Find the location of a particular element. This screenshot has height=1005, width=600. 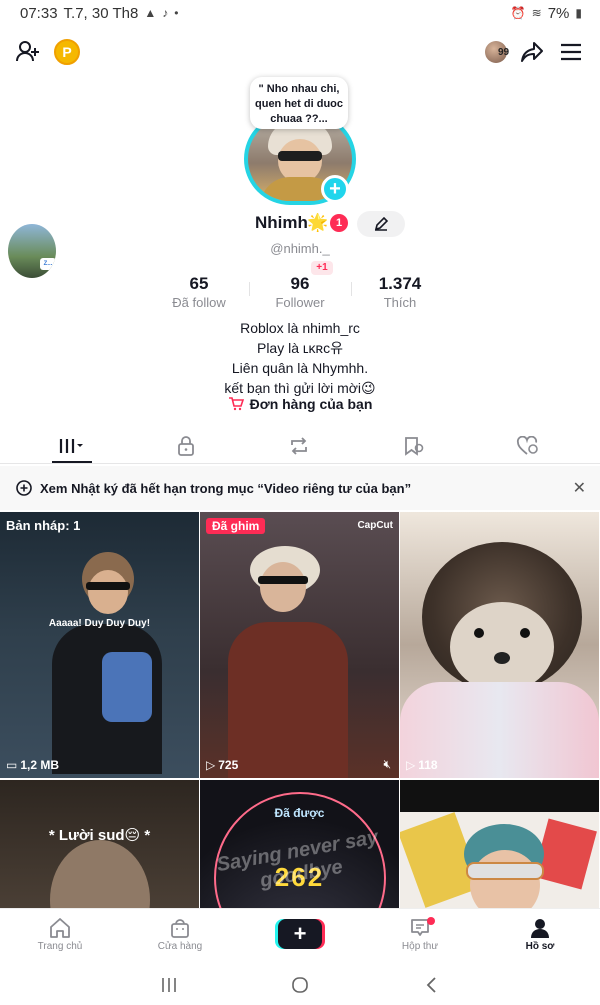

bio-line: kết bạn thì gửi lời mời😉 is located at coordinates (300, 388).